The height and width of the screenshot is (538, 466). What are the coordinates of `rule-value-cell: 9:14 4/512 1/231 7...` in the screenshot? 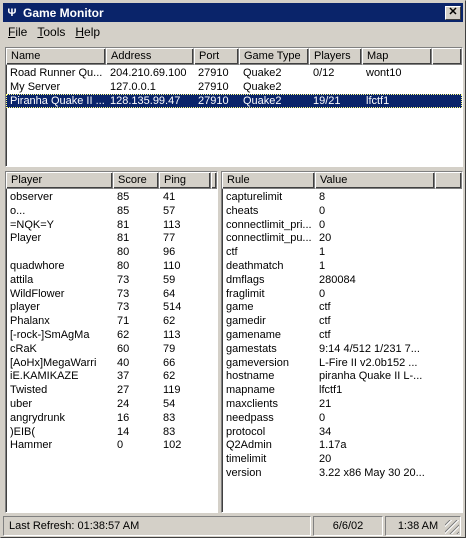 It's located at (369, 348).